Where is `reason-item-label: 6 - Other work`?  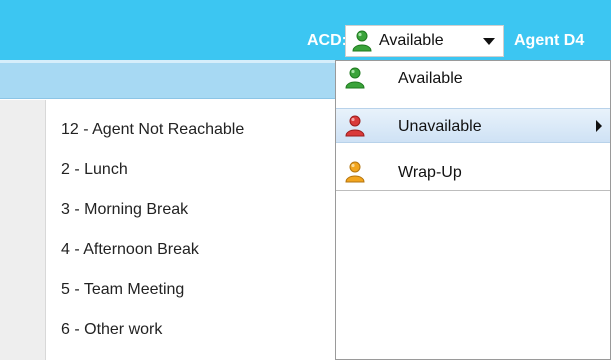 reason-item-label: 6 - Other work is located at coordinates (112, 329).